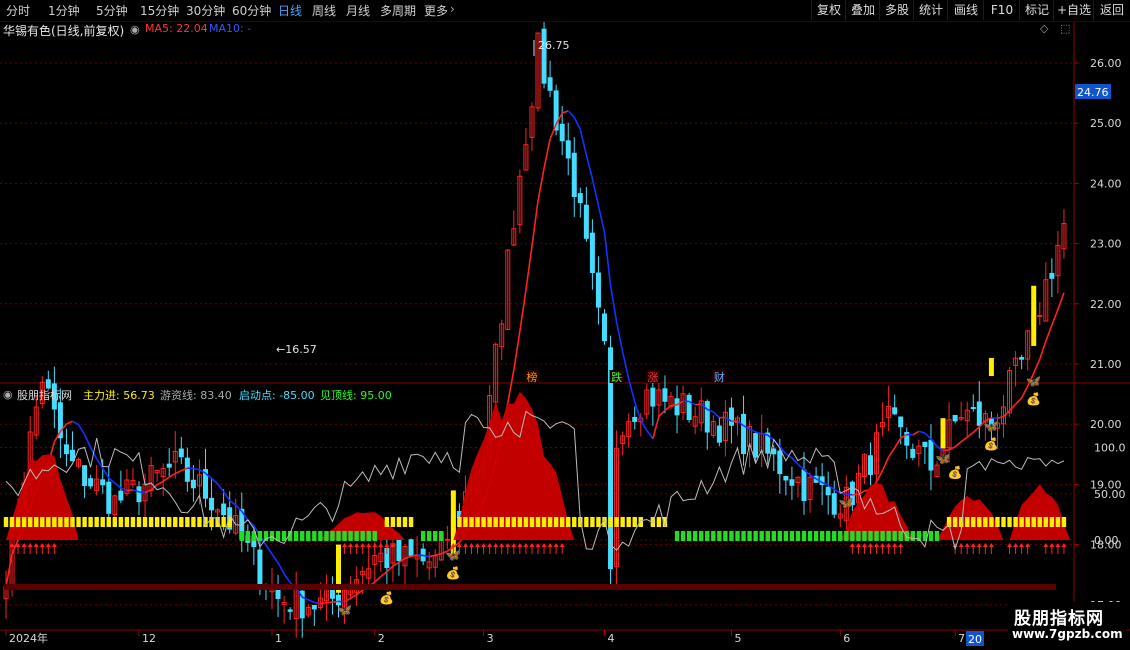 The width and height of the screenshot is (1130, 650). I want to click on indicator-line4: 见顶线: 95.00, so click(356, 395).